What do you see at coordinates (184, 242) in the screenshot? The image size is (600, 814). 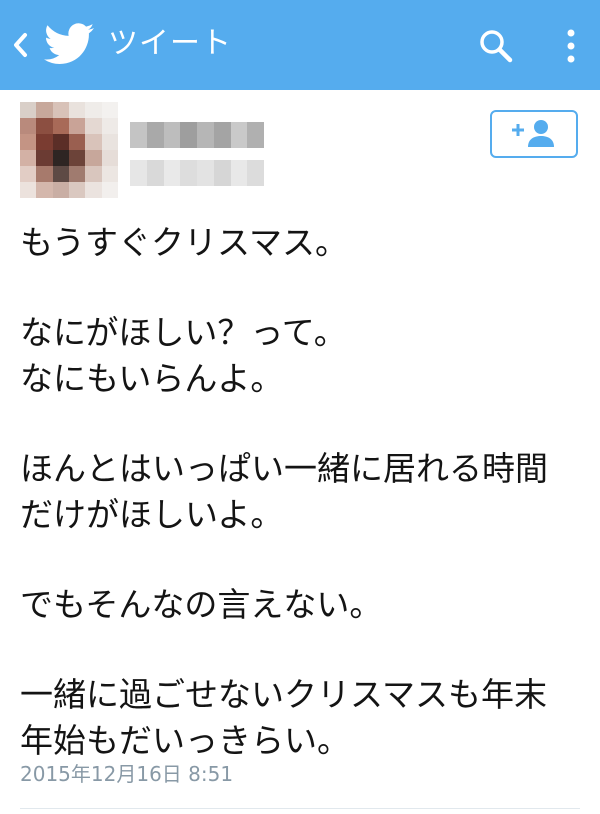 I see `tweet-line: もうすぐクリスマス。` at bounding box center [184, 242].